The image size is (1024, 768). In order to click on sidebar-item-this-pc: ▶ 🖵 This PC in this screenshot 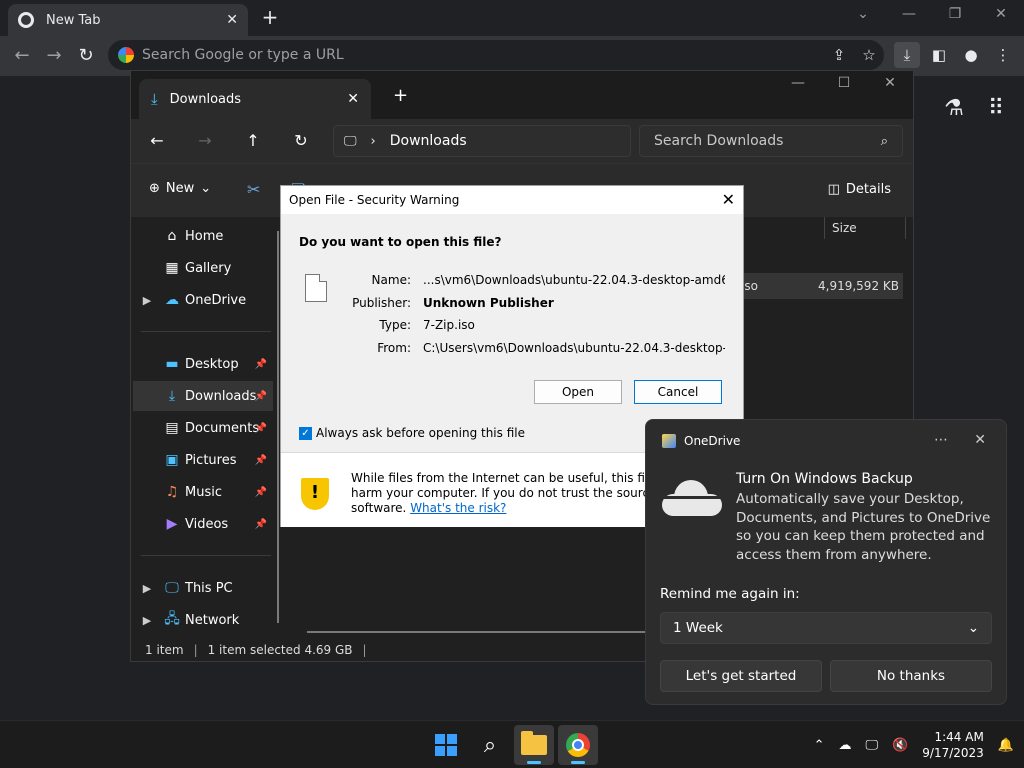, I will do `click(203, 588)`.